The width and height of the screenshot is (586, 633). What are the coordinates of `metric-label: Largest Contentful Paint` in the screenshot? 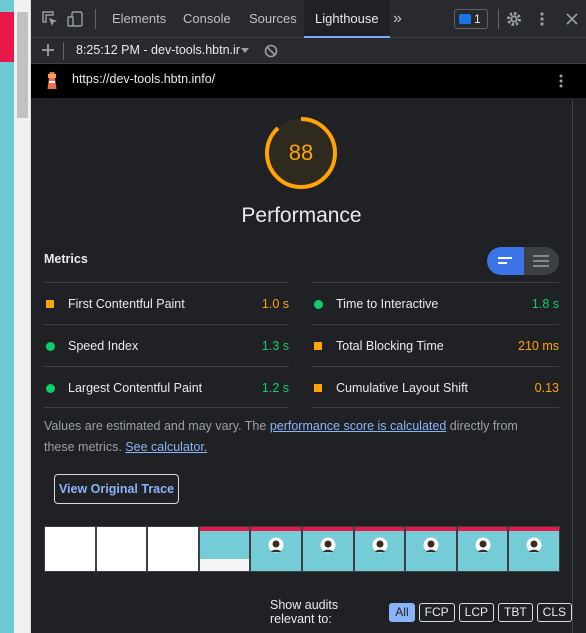 It's located at (135, 388).